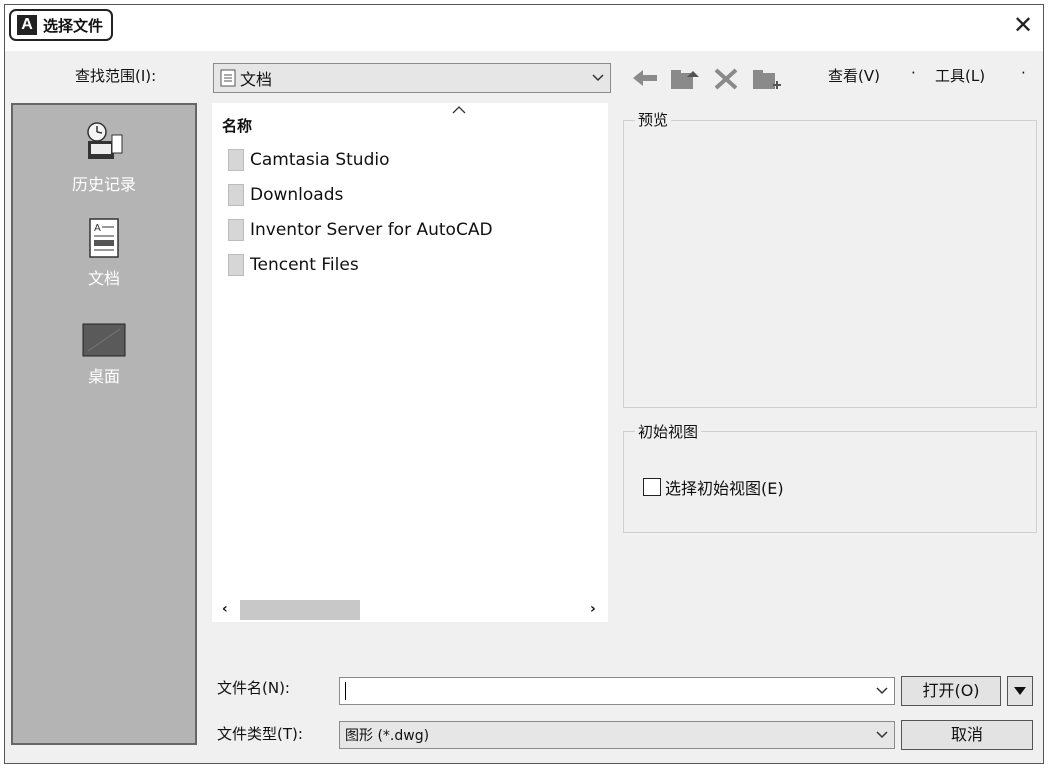  What do you see at coordinates (593, 609) in the screenshot?
I see `scroll-right-icon: ›` at bounding box center [593, 609].